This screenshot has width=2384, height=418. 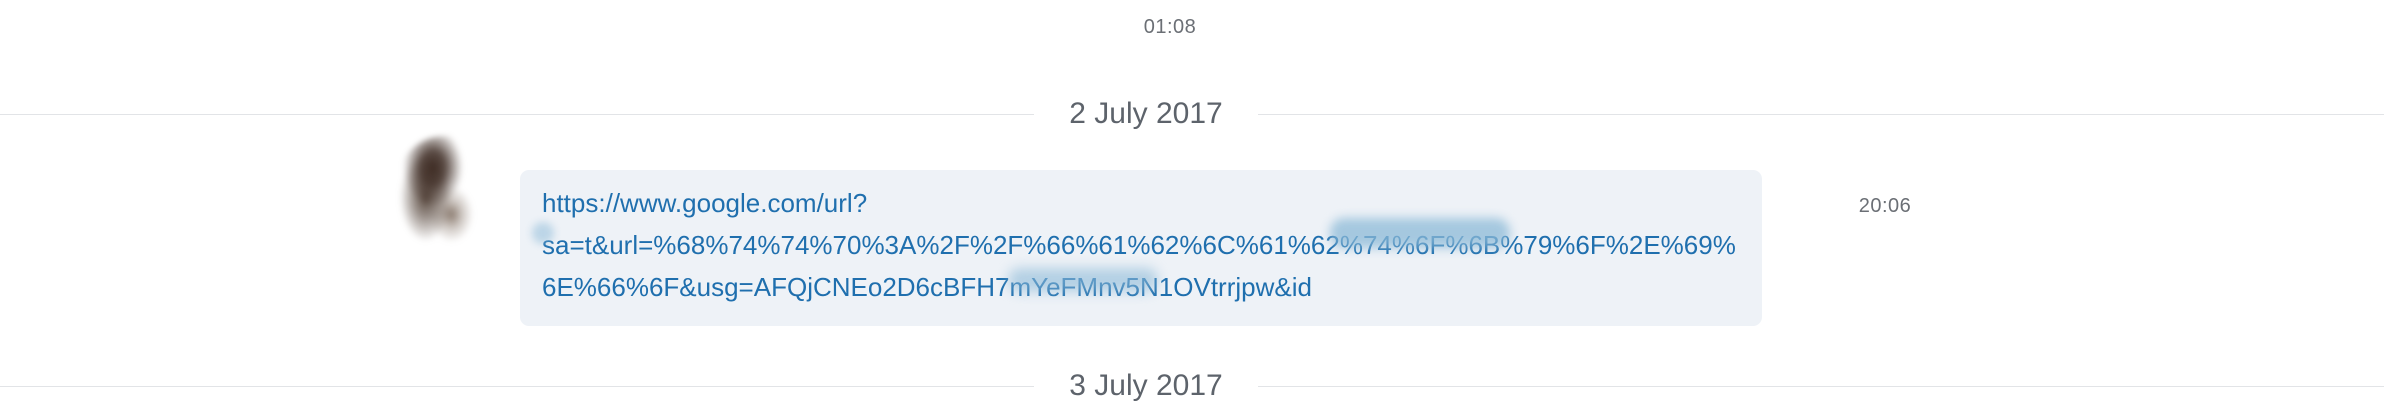 I want to click on date-separator: 2 July 2017, so click(x=1192, y=114).